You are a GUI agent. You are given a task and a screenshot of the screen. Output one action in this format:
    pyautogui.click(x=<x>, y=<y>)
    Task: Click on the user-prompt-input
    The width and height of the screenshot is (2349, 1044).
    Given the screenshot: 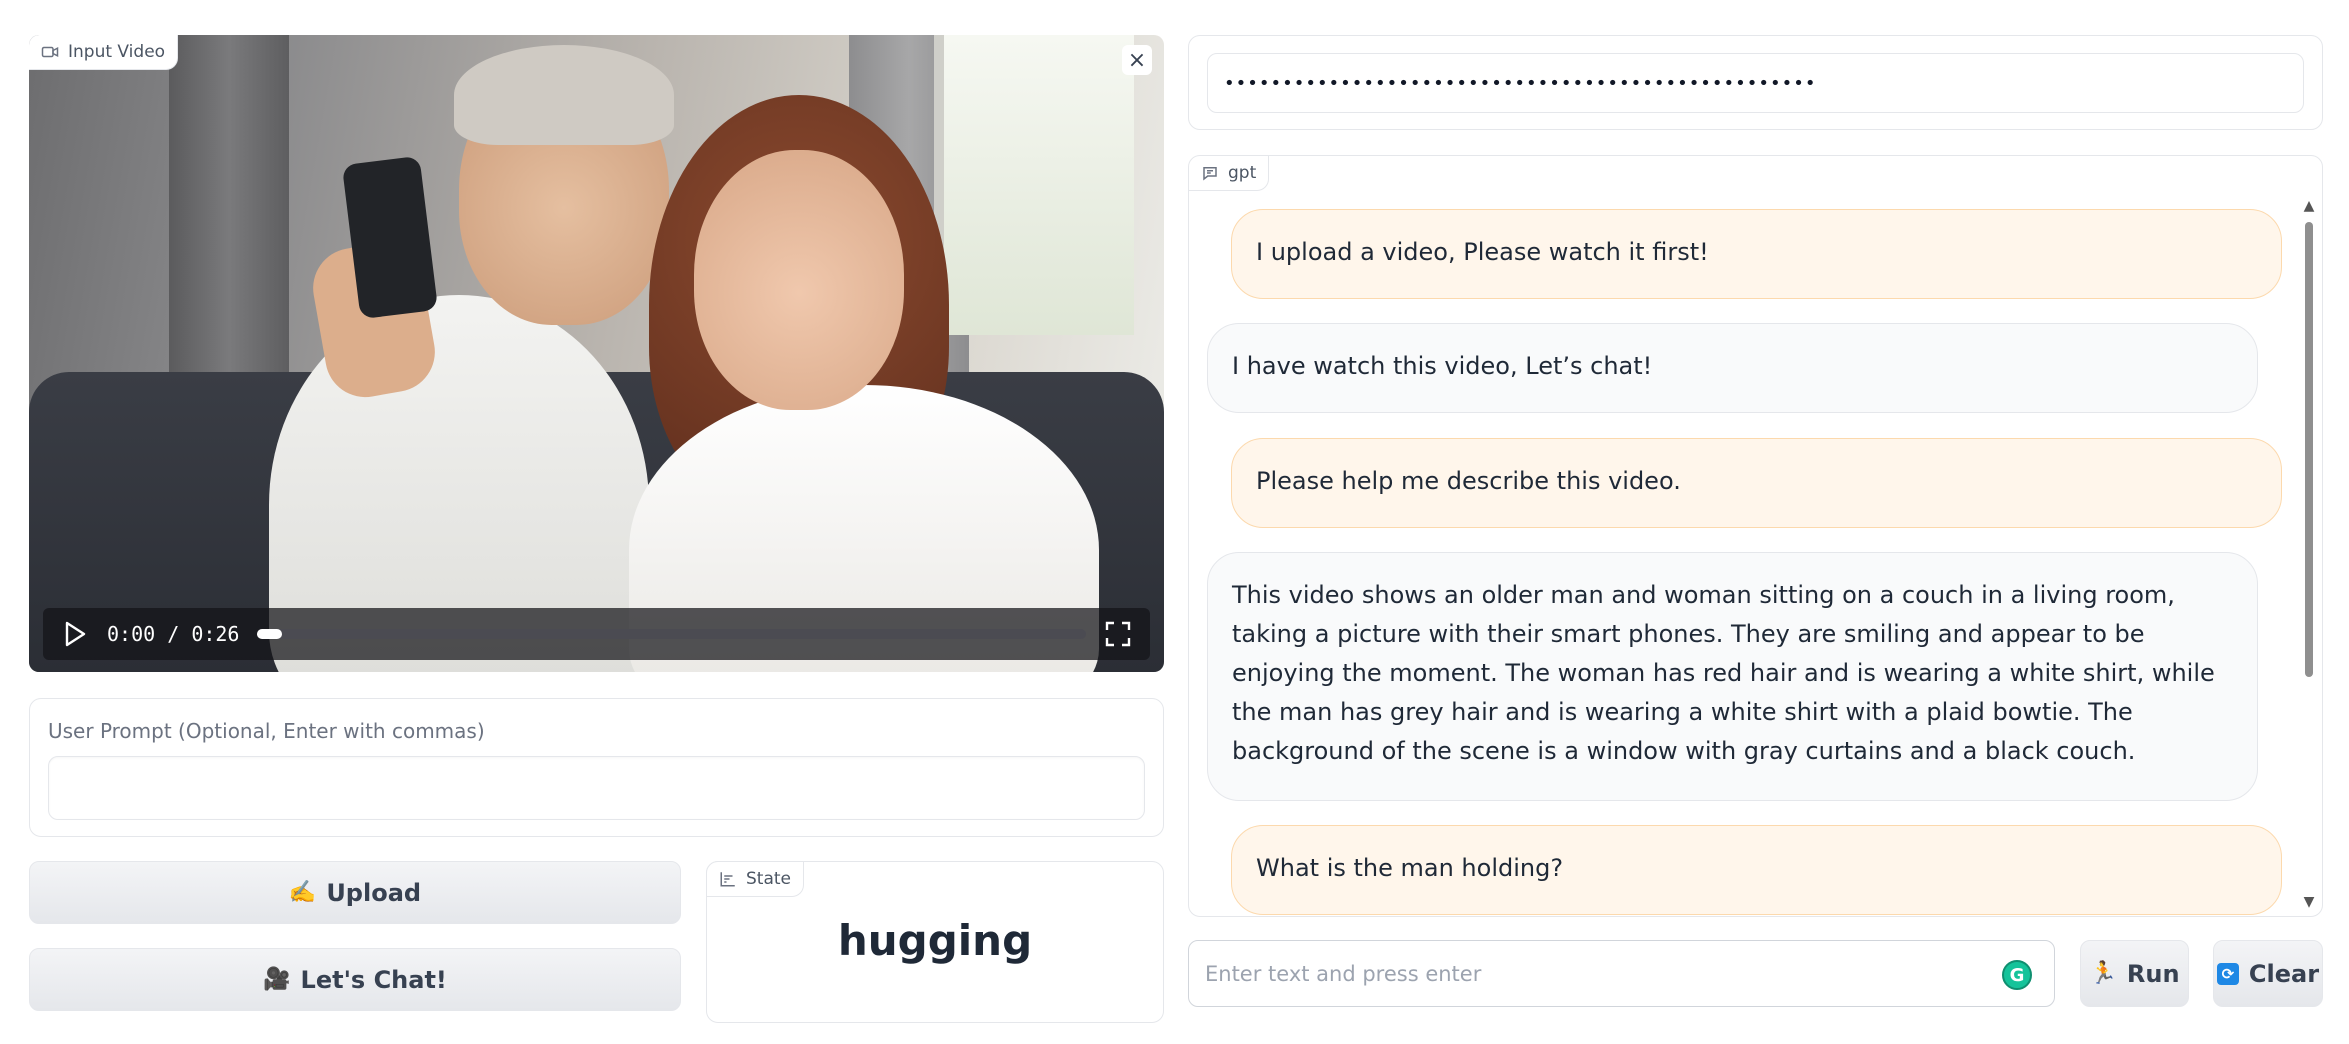 What is the action you would take?
    pyautogui.click(x=596, y=788)
    